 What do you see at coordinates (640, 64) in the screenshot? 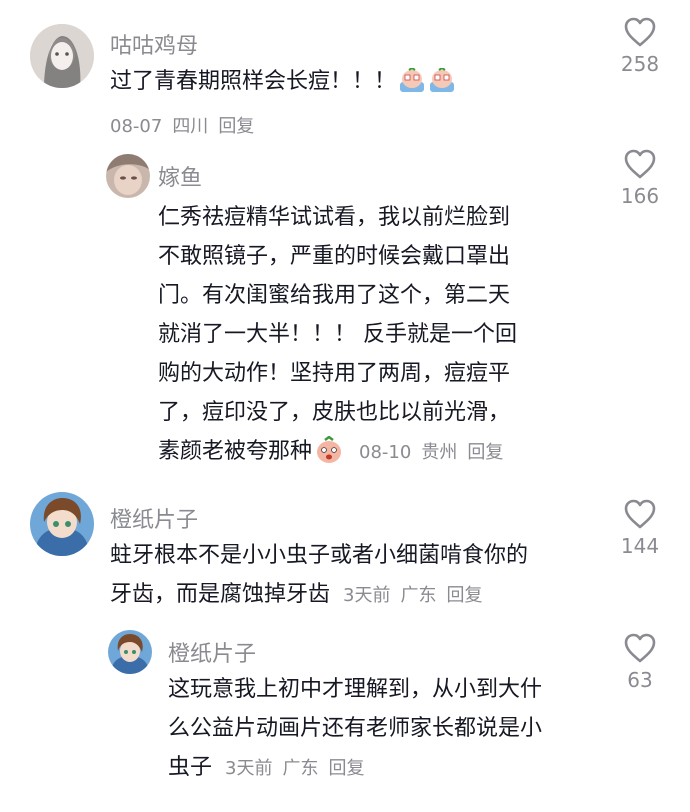
I see `like-count: 258` at bounding box center [640, 64].